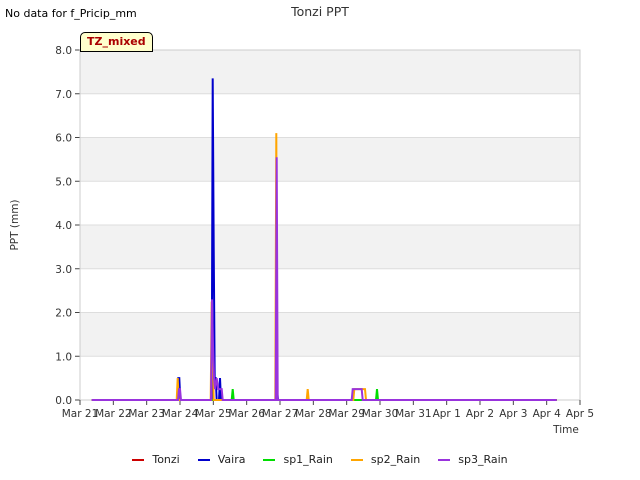  What do you see at coordinates (63, 226) in the screenshot?
I see `y-tick-label: 4.0` at bounding box center [63, 226].